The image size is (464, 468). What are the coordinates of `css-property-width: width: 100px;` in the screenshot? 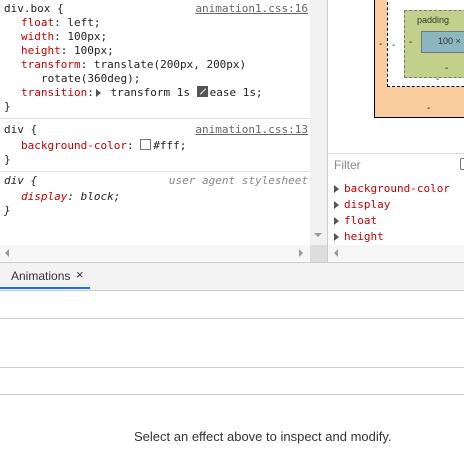 It's located at (64, 37).